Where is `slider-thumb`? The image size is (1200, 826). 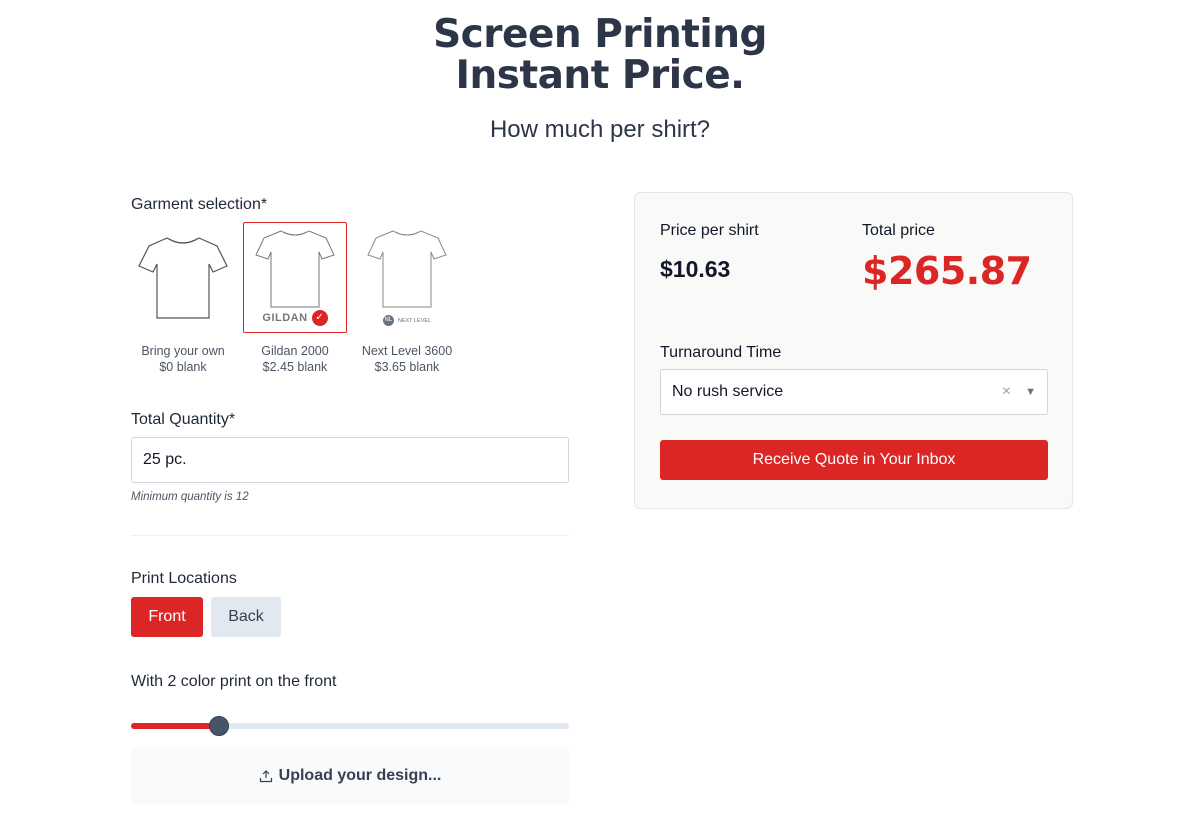
slider-thumb is located at coordinates (218, 726).